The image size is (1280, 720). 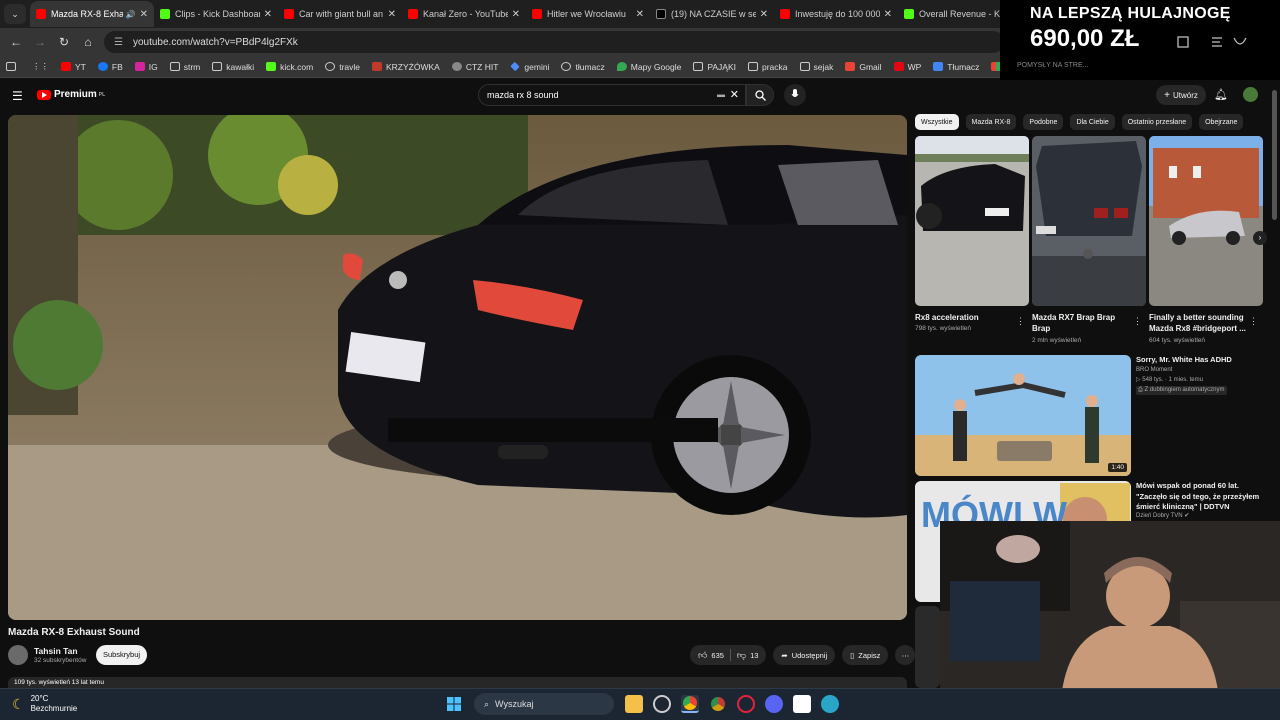 What do you see at coordinates (712, 14) in the screenshot?
I see `tab-x-na-czasie: (19) NA CZASIE w ser ✕` at bounding box center [712, 14].